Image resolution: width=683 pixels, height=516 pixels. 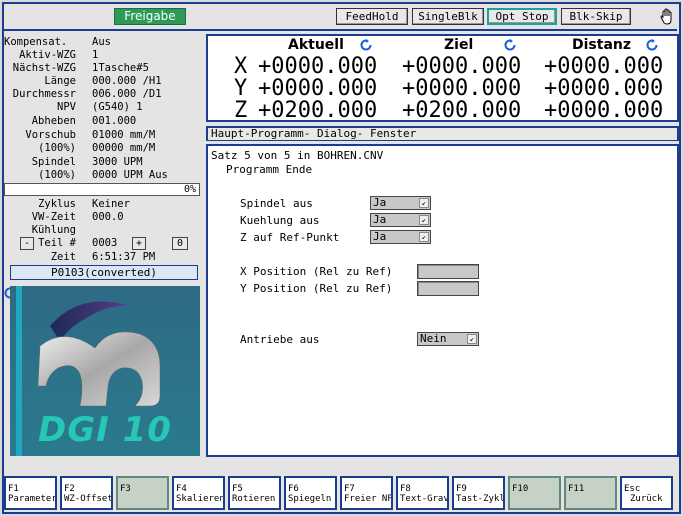 What do you see at coordinates (105, 243) in the screenshot?
I see `part-value: 0003` at bounding box center [105, 243].